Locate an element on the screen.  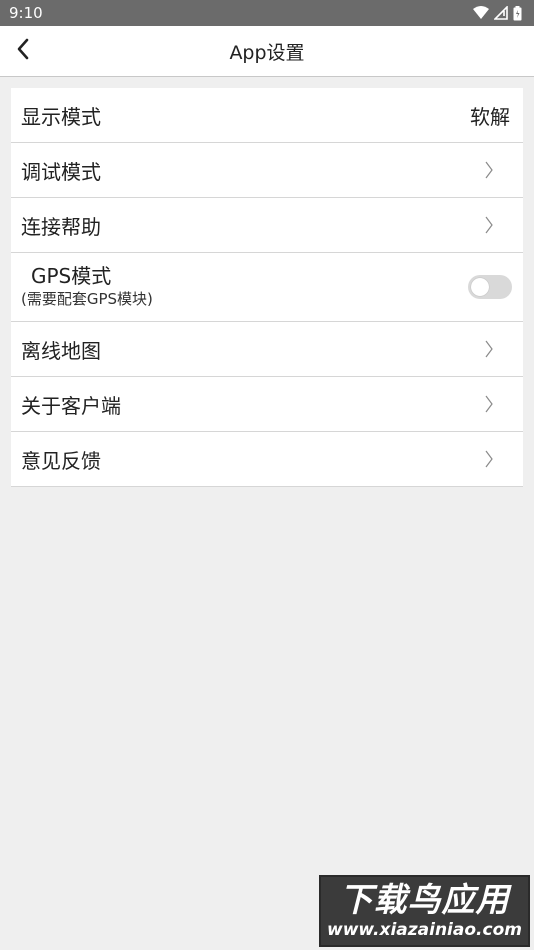
nav-bar: App设置 is located at coordinates (267, 51).